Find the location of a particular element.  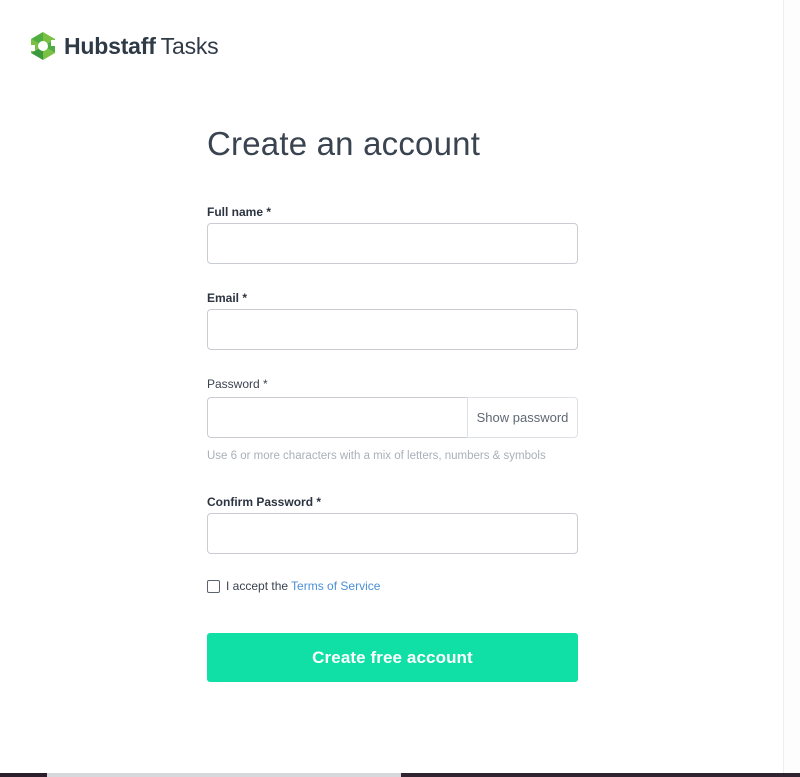

full-name-label: Full name * is located at coordinates (239, 212).